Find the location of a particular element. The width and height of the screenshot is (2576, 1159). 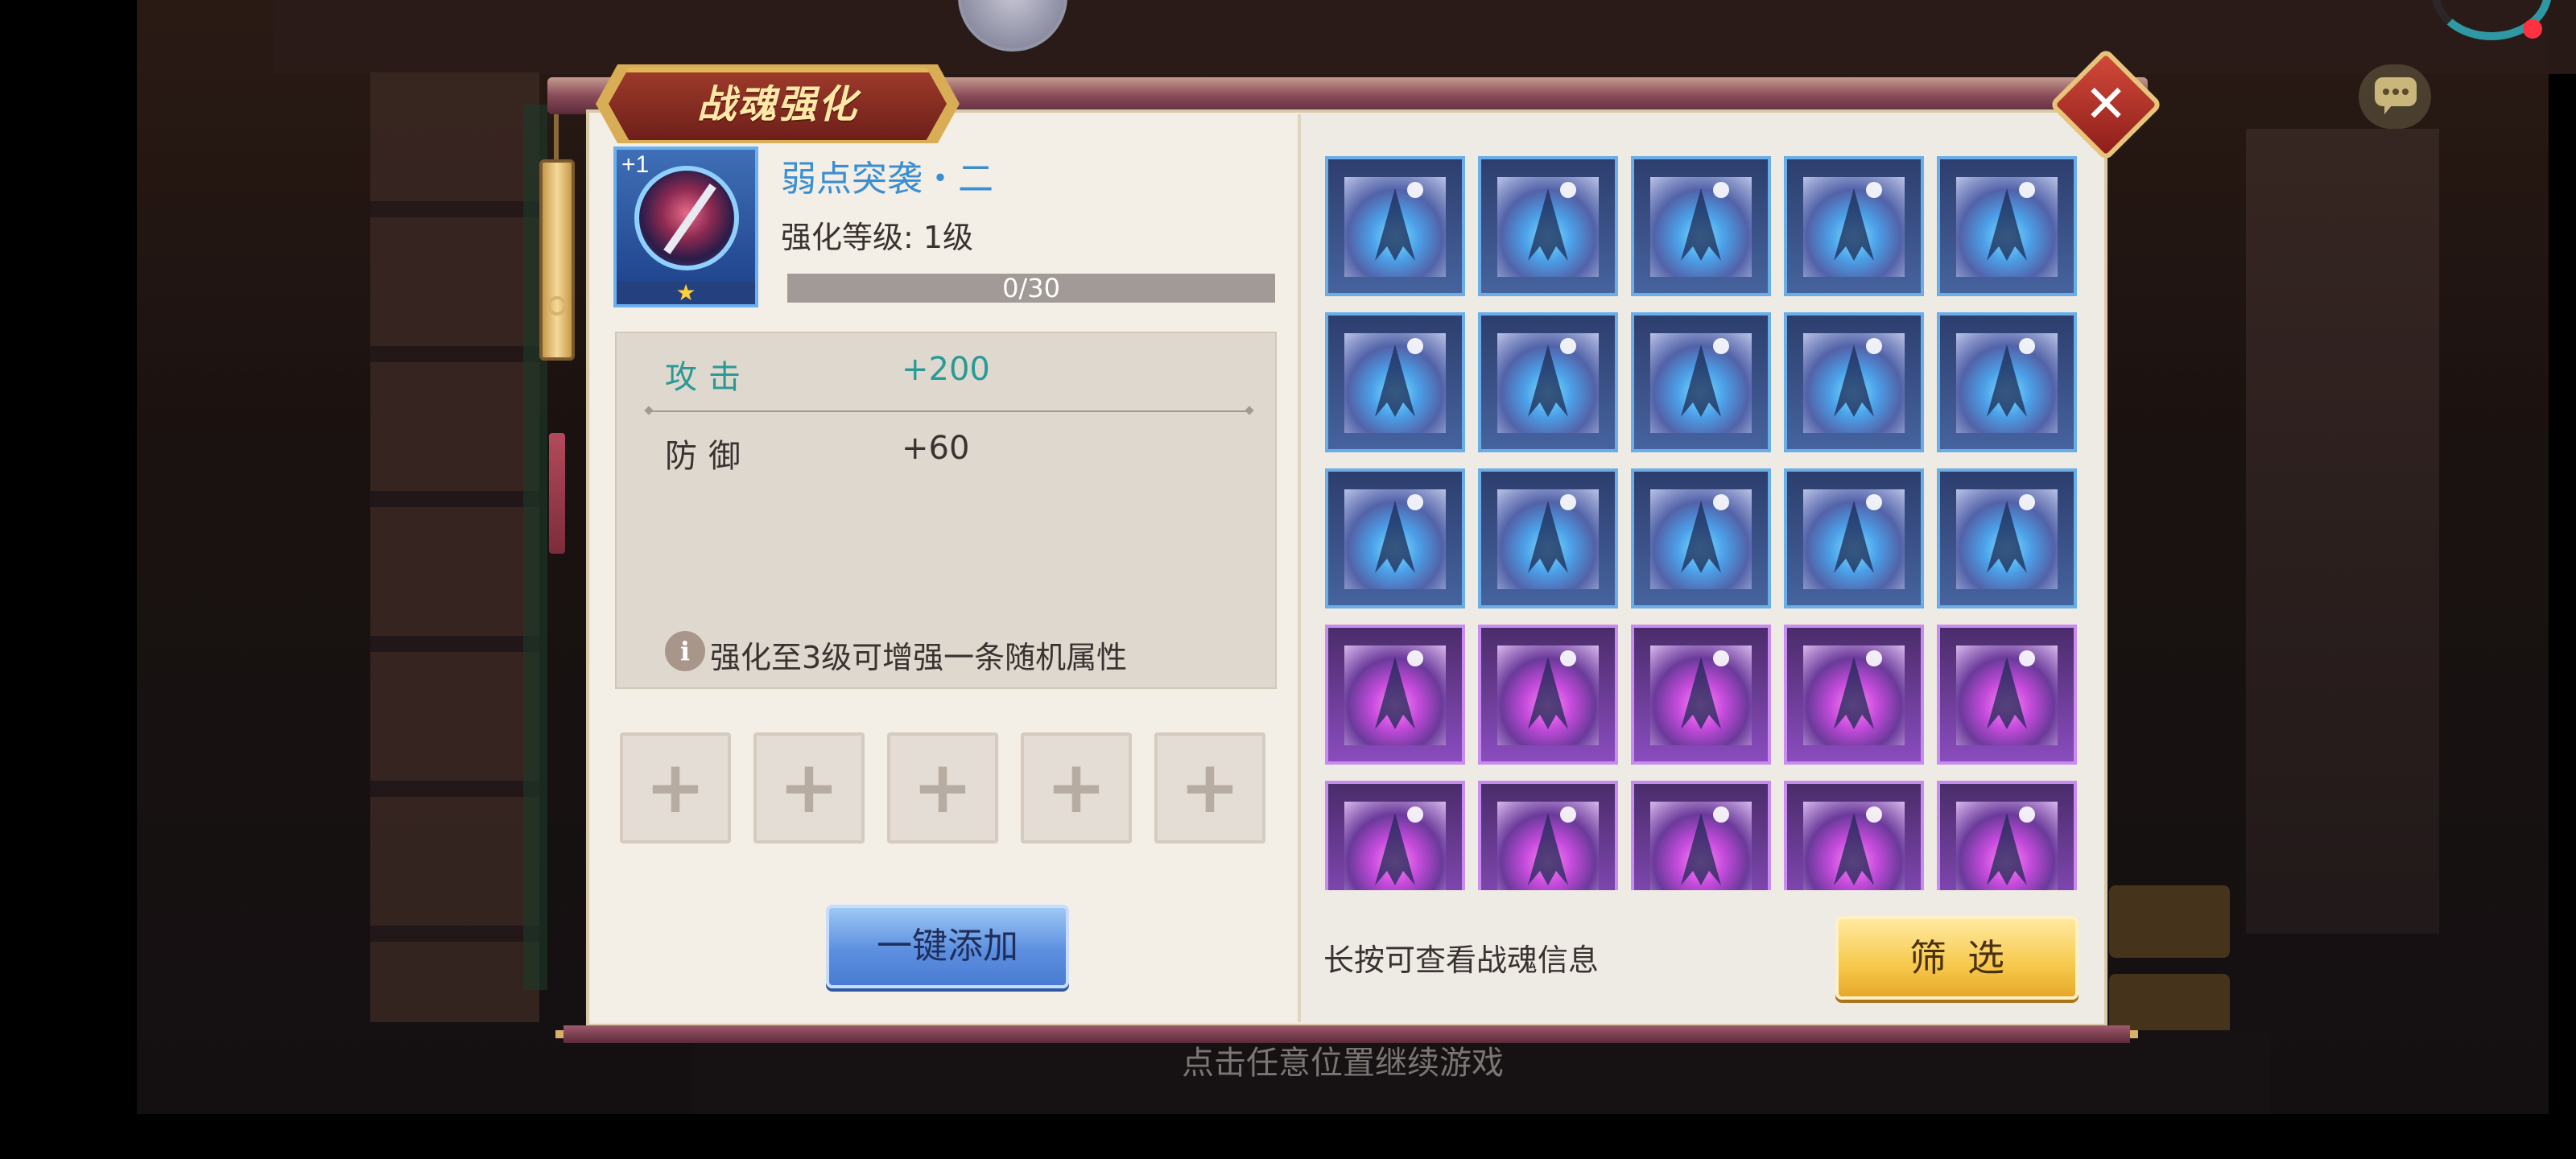

hanging-lantern-ornament is located at coordinates (557, 324).